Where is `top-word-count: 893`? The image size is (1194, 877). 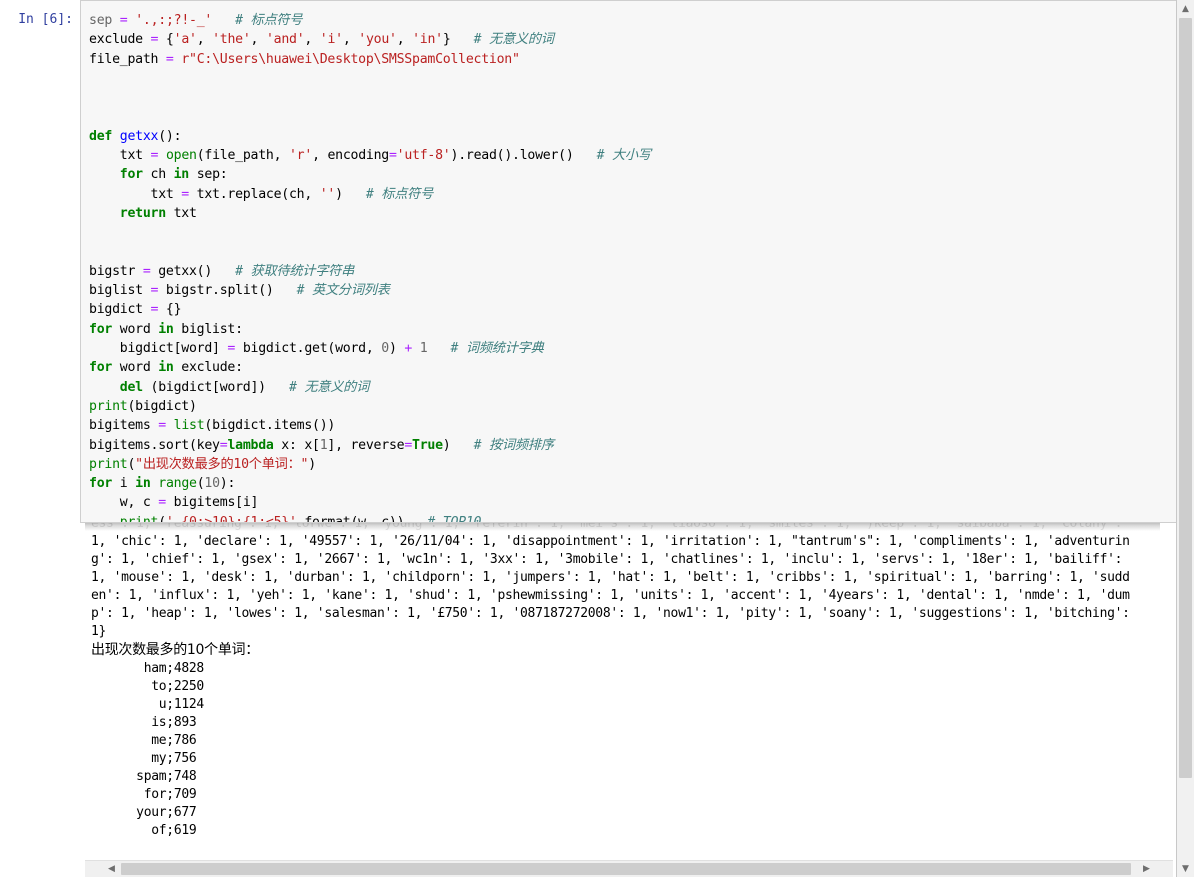 top-word-count: 893 is located at coordinates (185, 722).